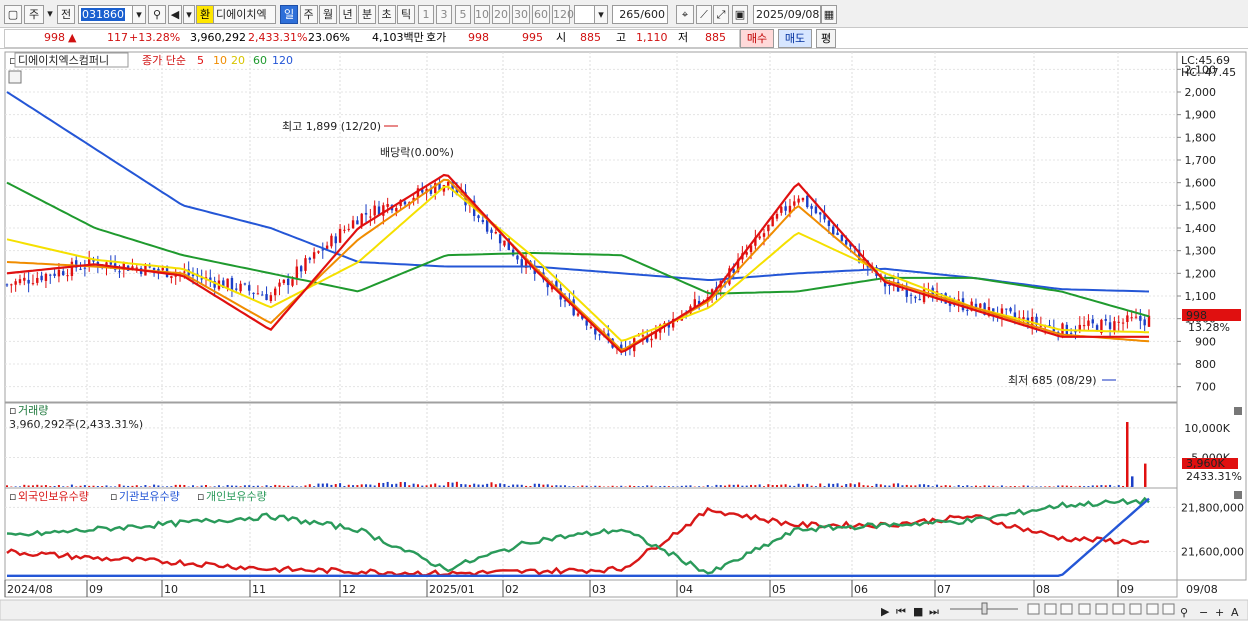  I want to click on market-select: 주, so click(34, 14).